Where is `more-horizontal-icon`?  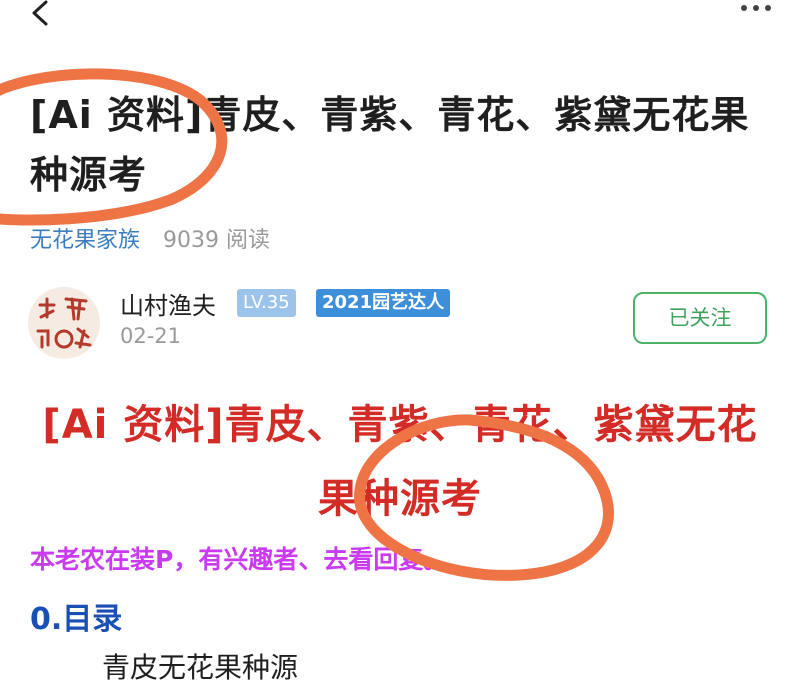 more-horizontal-icon is located at coordinates (756, 8).